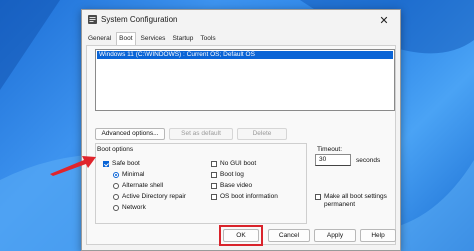 Image resolution: width=474 pixels, height=251 pixels. What do you see at coordinates (92, 19) in the screenshot?
I see `msconfig-app-icon` at bounding box center [92, 19].